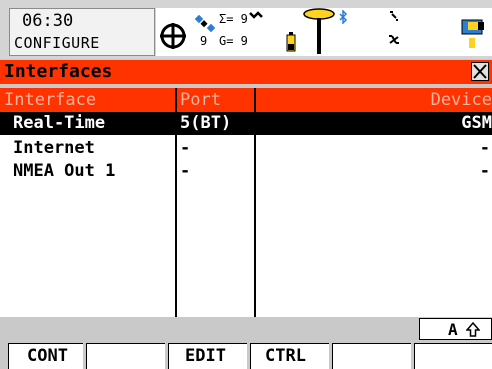 This screenshot has width=492, height=369. What do you see at coordinates (394, 39) in the screenshot?
I see `network-icon` at bounding box center [394, 39].